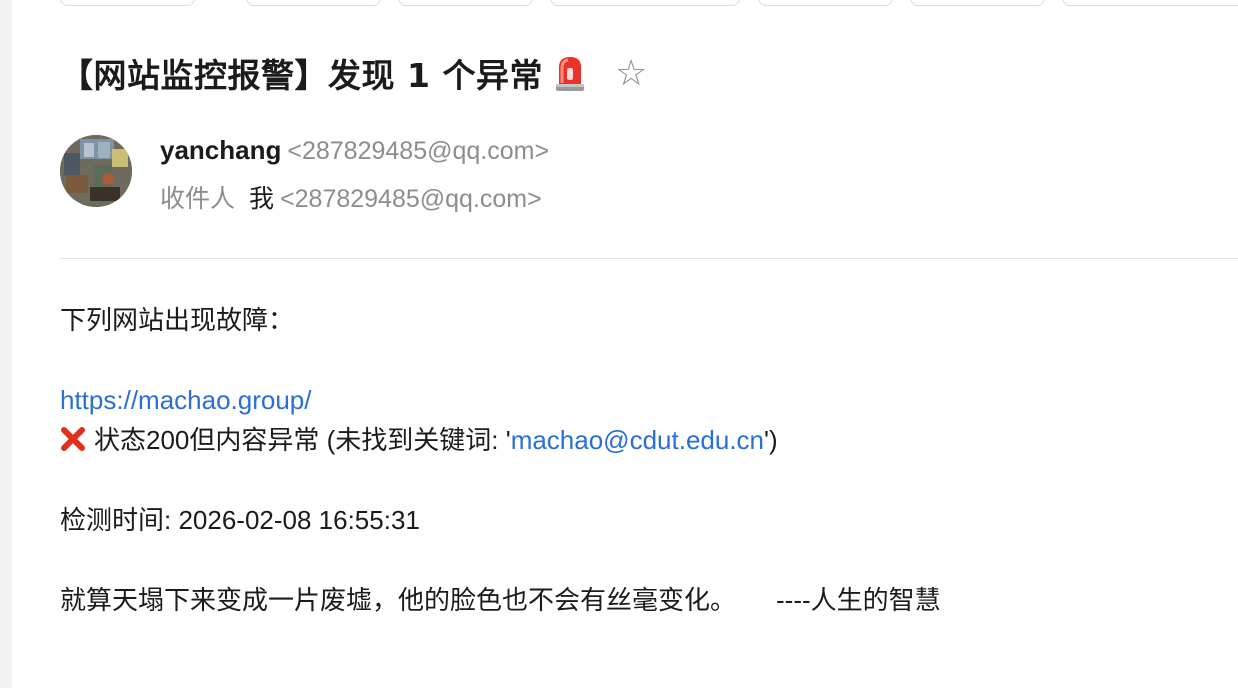 The width and height of the screenshot is (1238, 688). I want to click on window-left-edge, so click(6, 344).